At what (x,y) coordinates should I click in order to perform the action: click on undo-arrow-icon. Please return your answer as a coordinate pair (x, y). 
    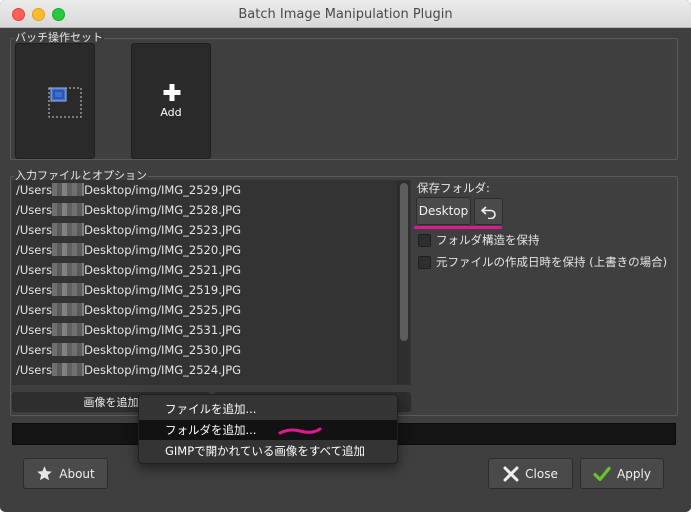
    Looking at the image, I should click on (488, 212).